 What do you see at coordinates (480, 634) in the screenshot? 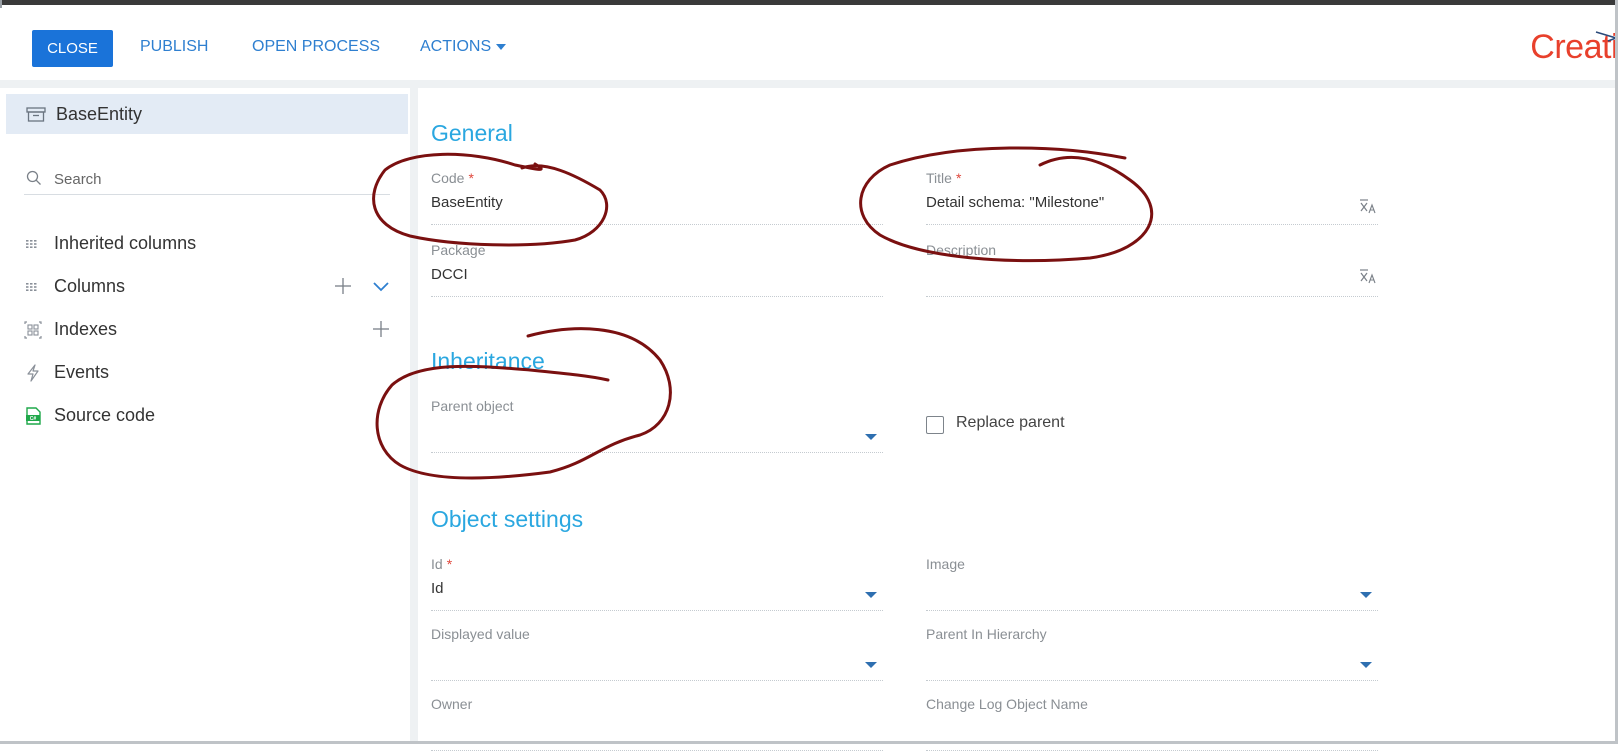
I see `displayed-value-label: Displayed value` at bounding box center [480, 634].